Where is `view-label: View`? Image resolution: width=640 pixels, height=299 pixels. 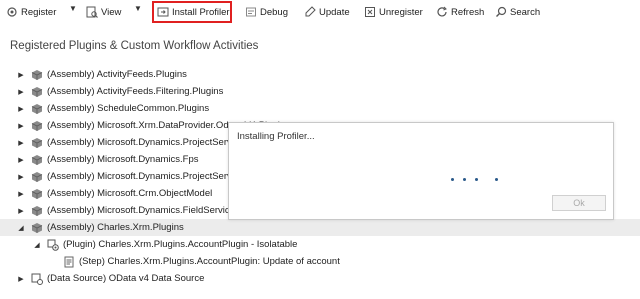 view-label: View is located at coordinates (111, 12).